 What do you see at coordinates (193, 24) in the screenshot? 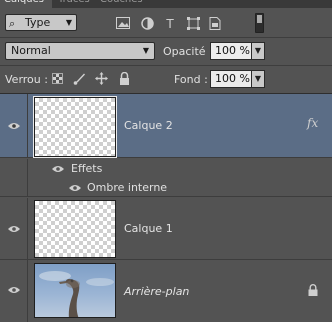
I see `shape-filter-icon` at bounding box center [193, 24].